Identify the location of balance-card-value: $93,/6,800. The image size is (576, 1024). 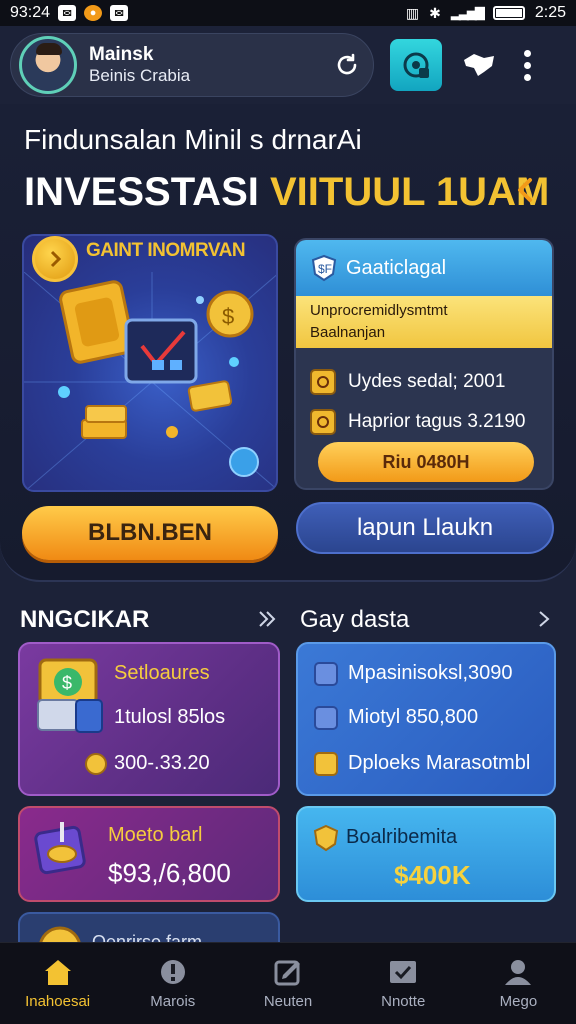
(169, 873).